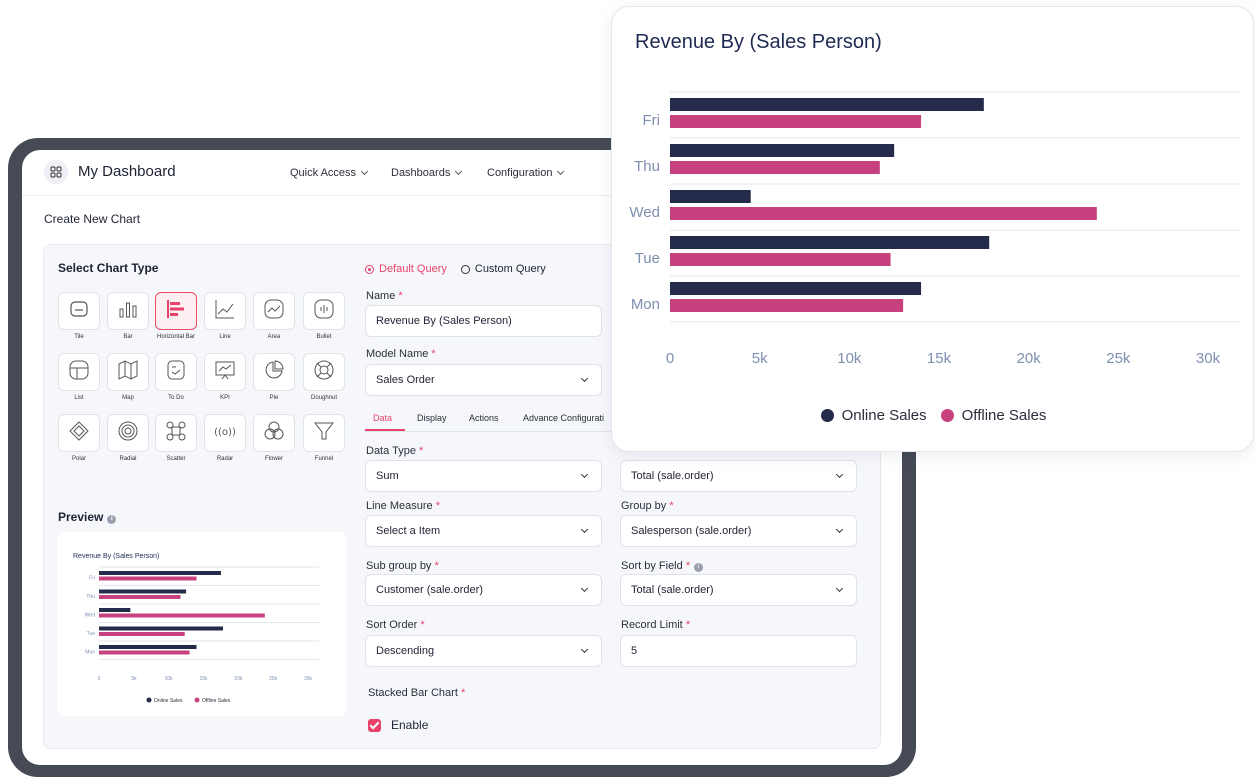  I want to click on nav-dashboards: Dashboards, so click(427, 173).